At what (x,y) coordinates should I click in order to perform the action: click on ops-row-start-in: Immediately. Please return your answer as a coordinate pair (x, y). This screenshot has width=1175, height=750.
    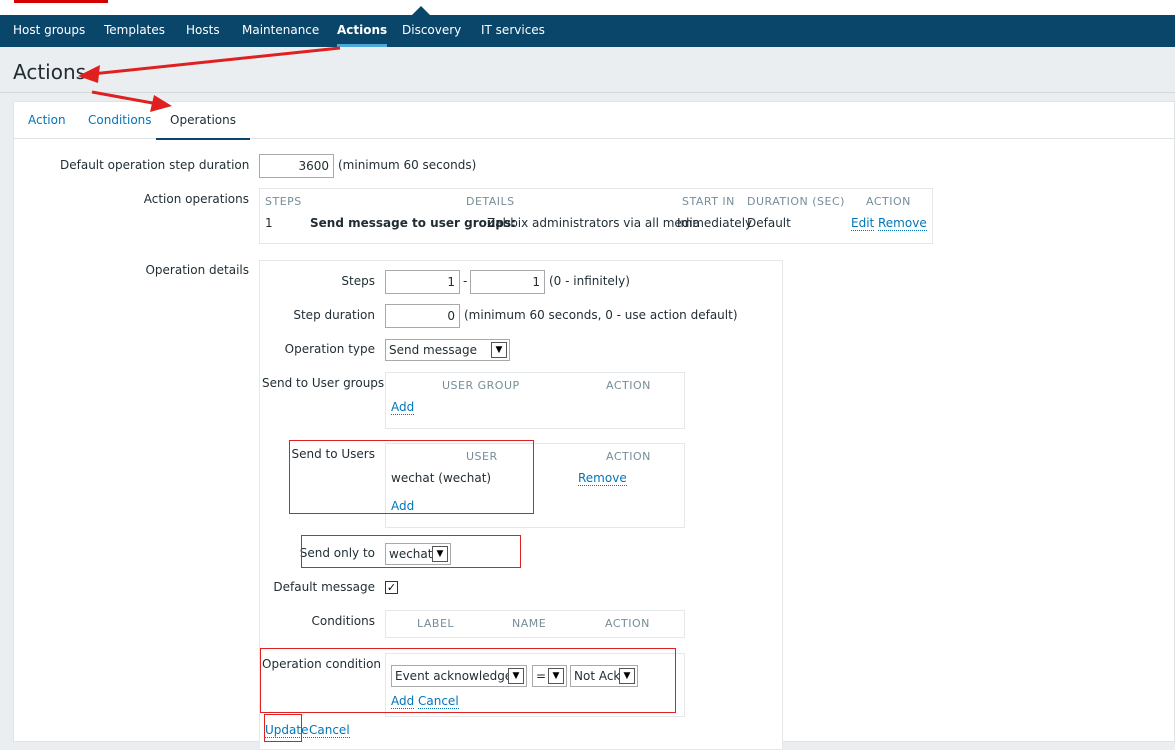
    Looking at the image, I should click on (715, 223).